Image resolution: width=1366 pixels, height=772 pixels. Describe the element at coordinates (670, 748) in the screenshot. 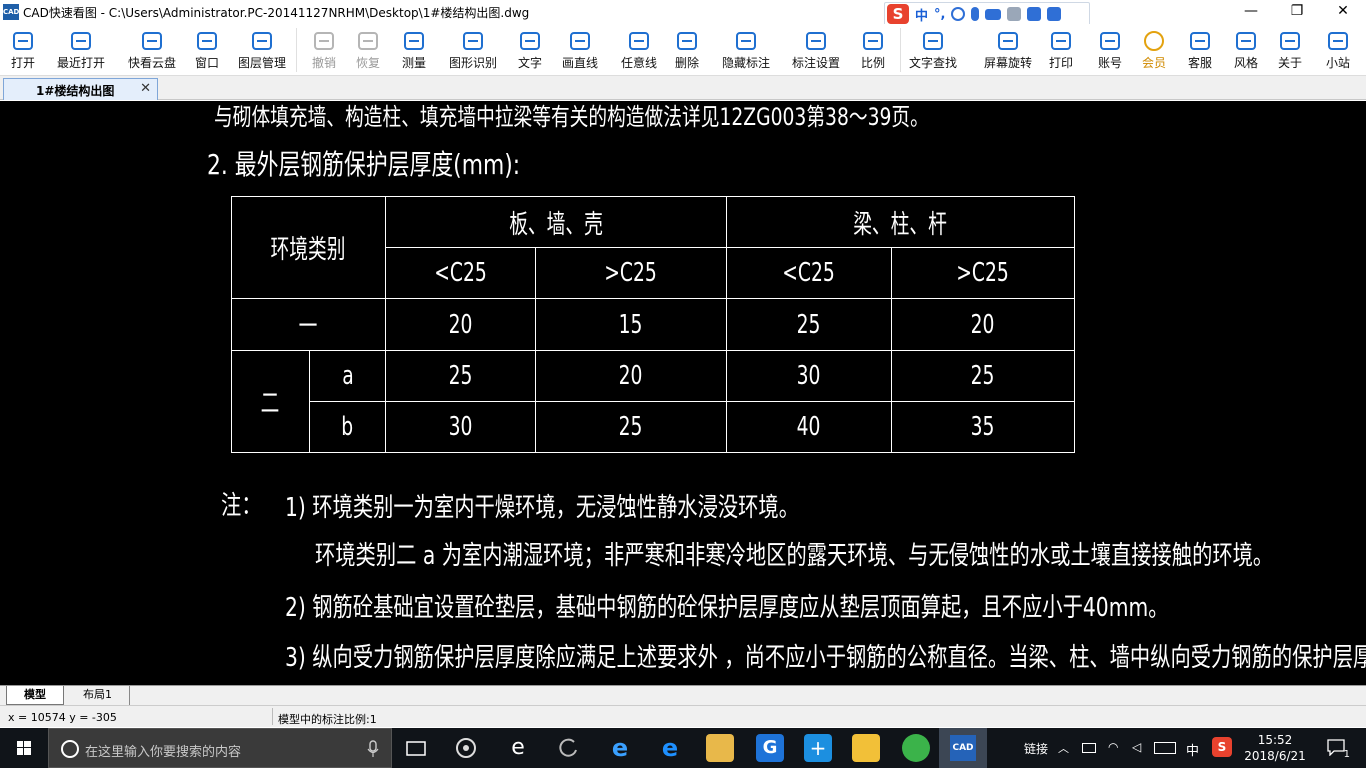

I see `internet-explorer-icon: e` at that location.